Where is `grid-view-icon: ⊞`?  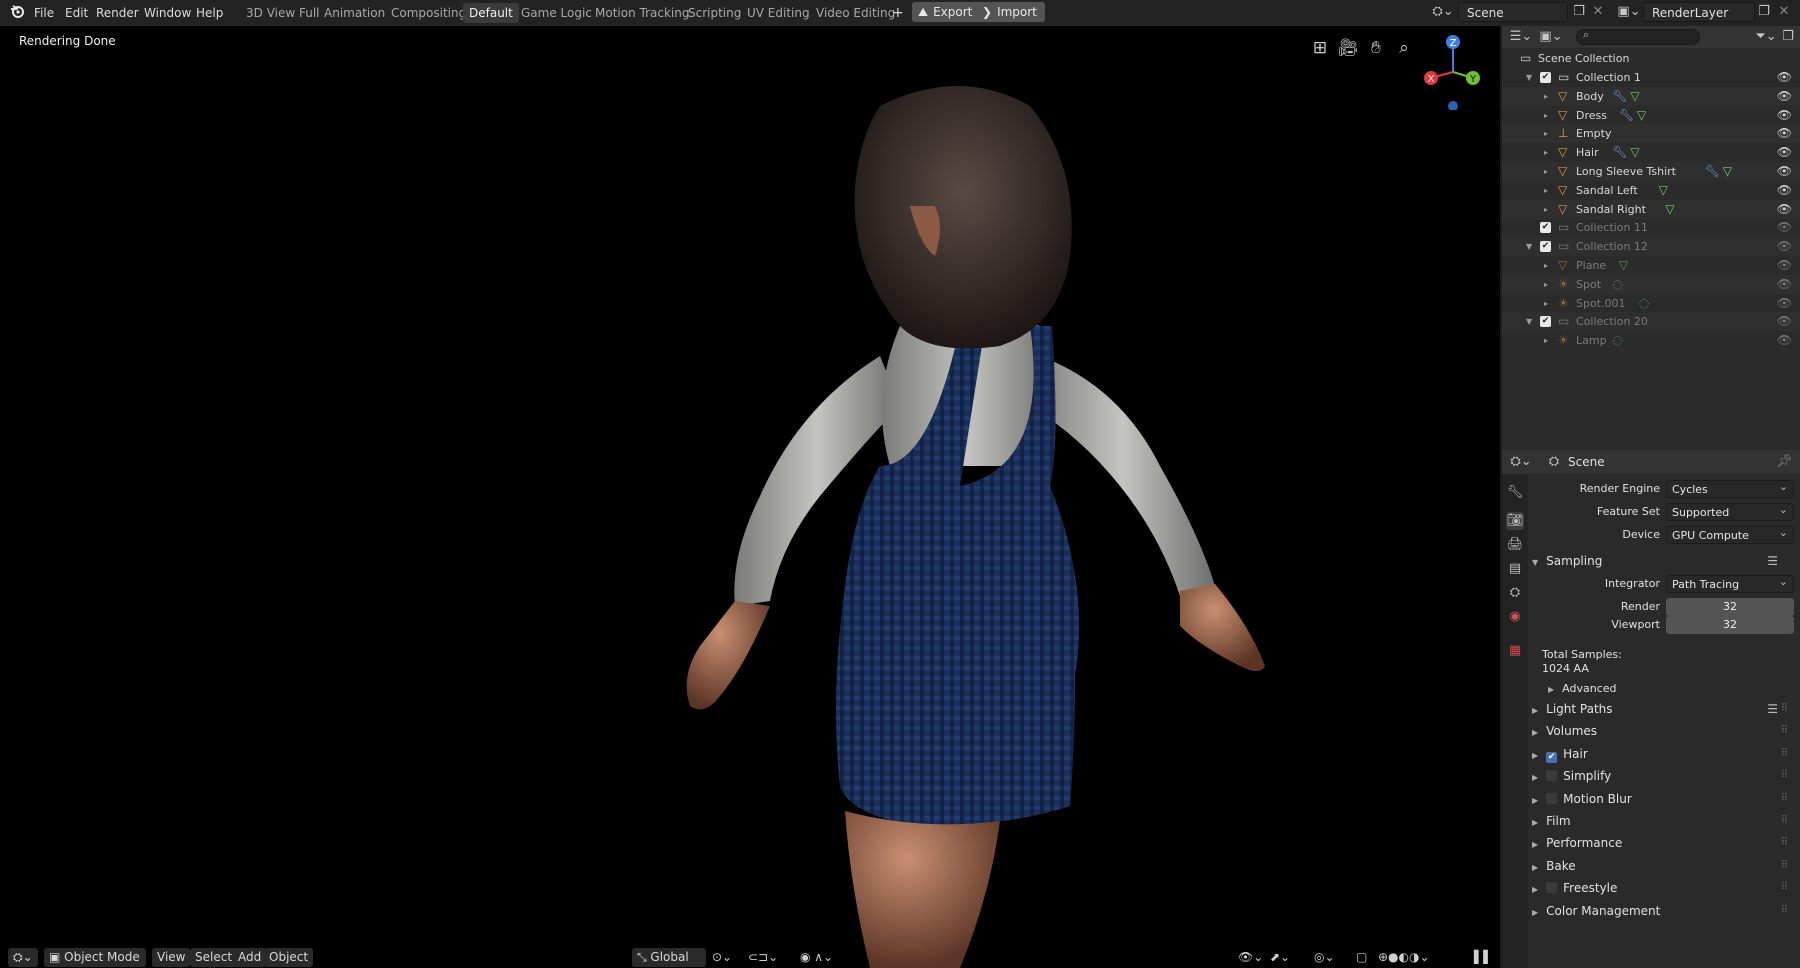 grid-view-icon: ⊞ is located at coordinates (1320, 48).